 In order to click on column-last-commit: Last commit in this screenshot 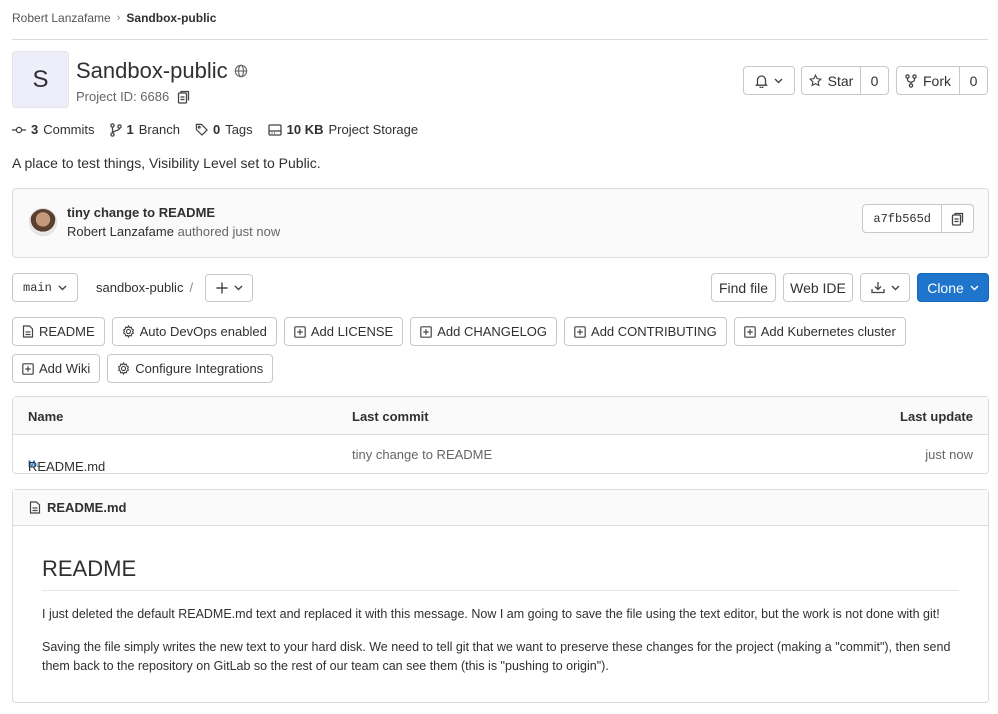, I will do `click(390, 416)`.